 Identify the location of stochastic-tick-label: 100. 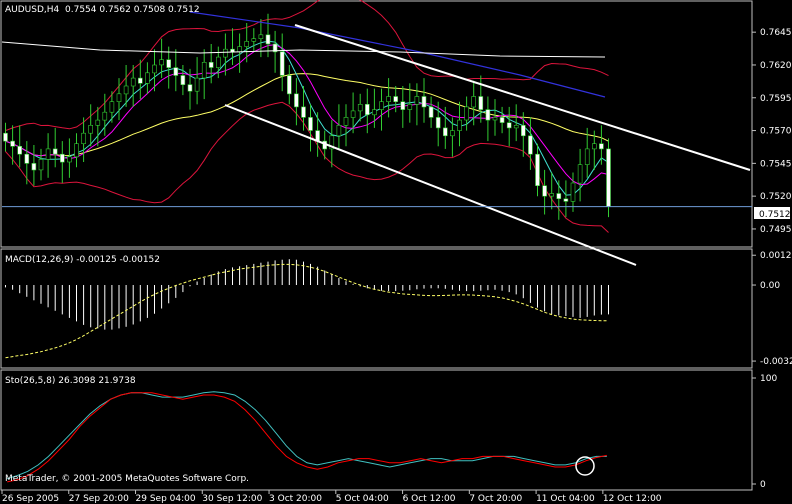
(768, 379).